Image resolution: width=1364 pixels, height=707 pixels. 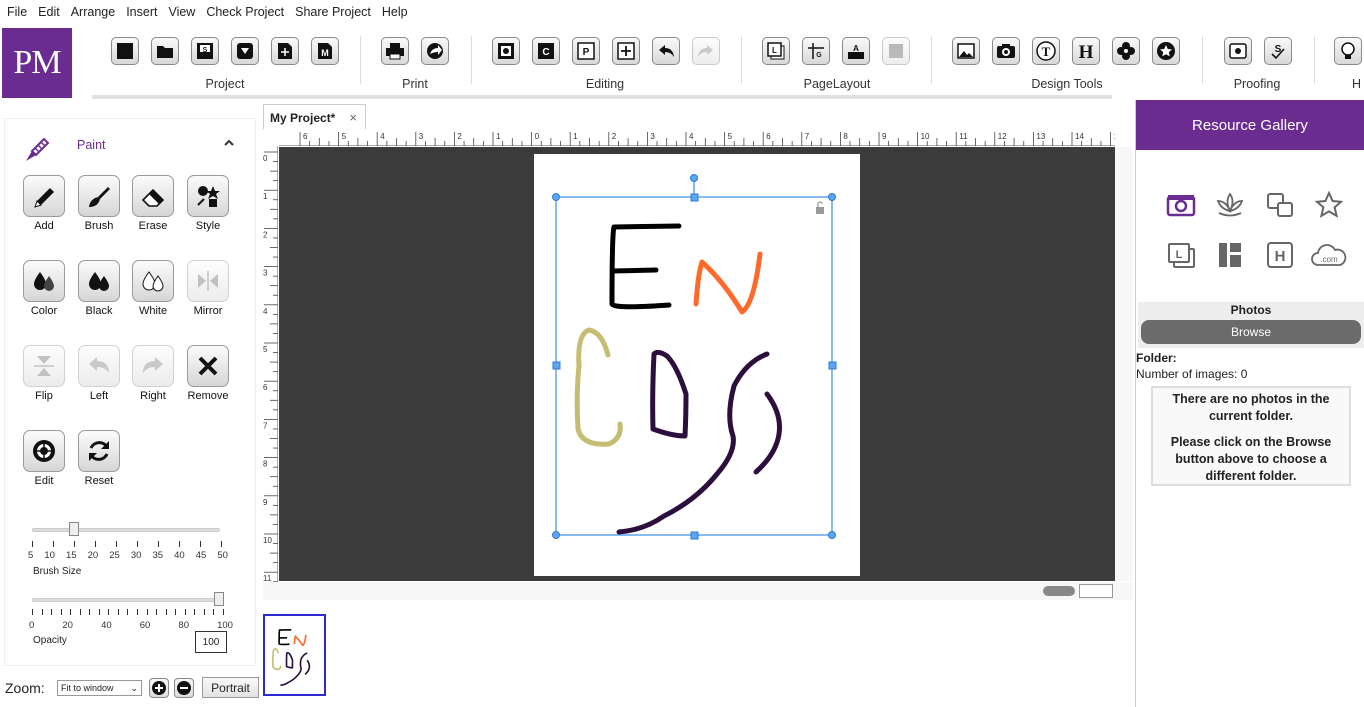 What do you see at coordinates (126, 530) in the screenshot?
I see `brush-size-slider` at bounding box center [126, 530].